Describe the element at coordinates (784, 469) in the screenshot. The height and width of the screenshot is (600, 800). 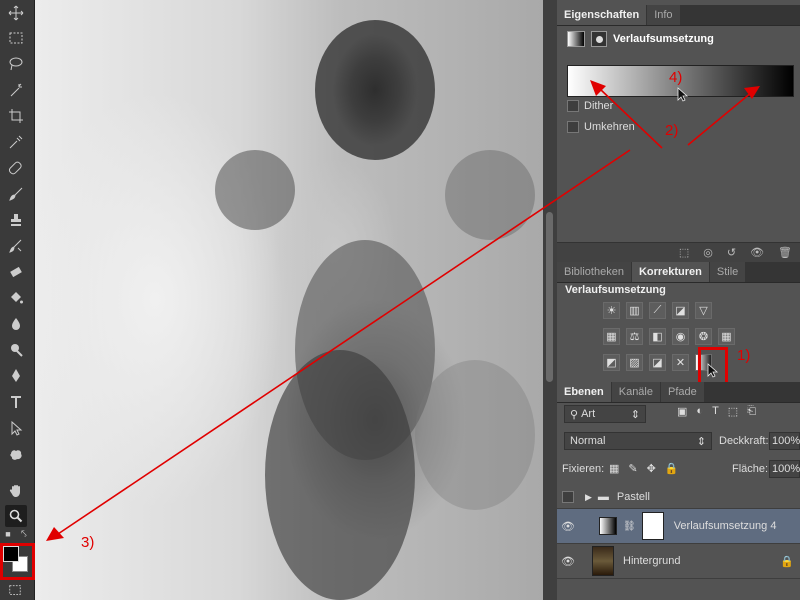
I see `fill-input: 100%` at that location.